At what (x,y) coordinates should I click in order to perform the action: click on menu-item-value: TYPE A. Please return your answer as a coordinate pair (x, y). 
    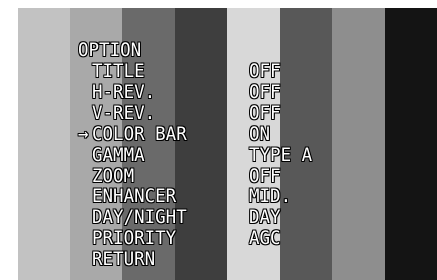
    Looking at the image, I should click on (281, 154).